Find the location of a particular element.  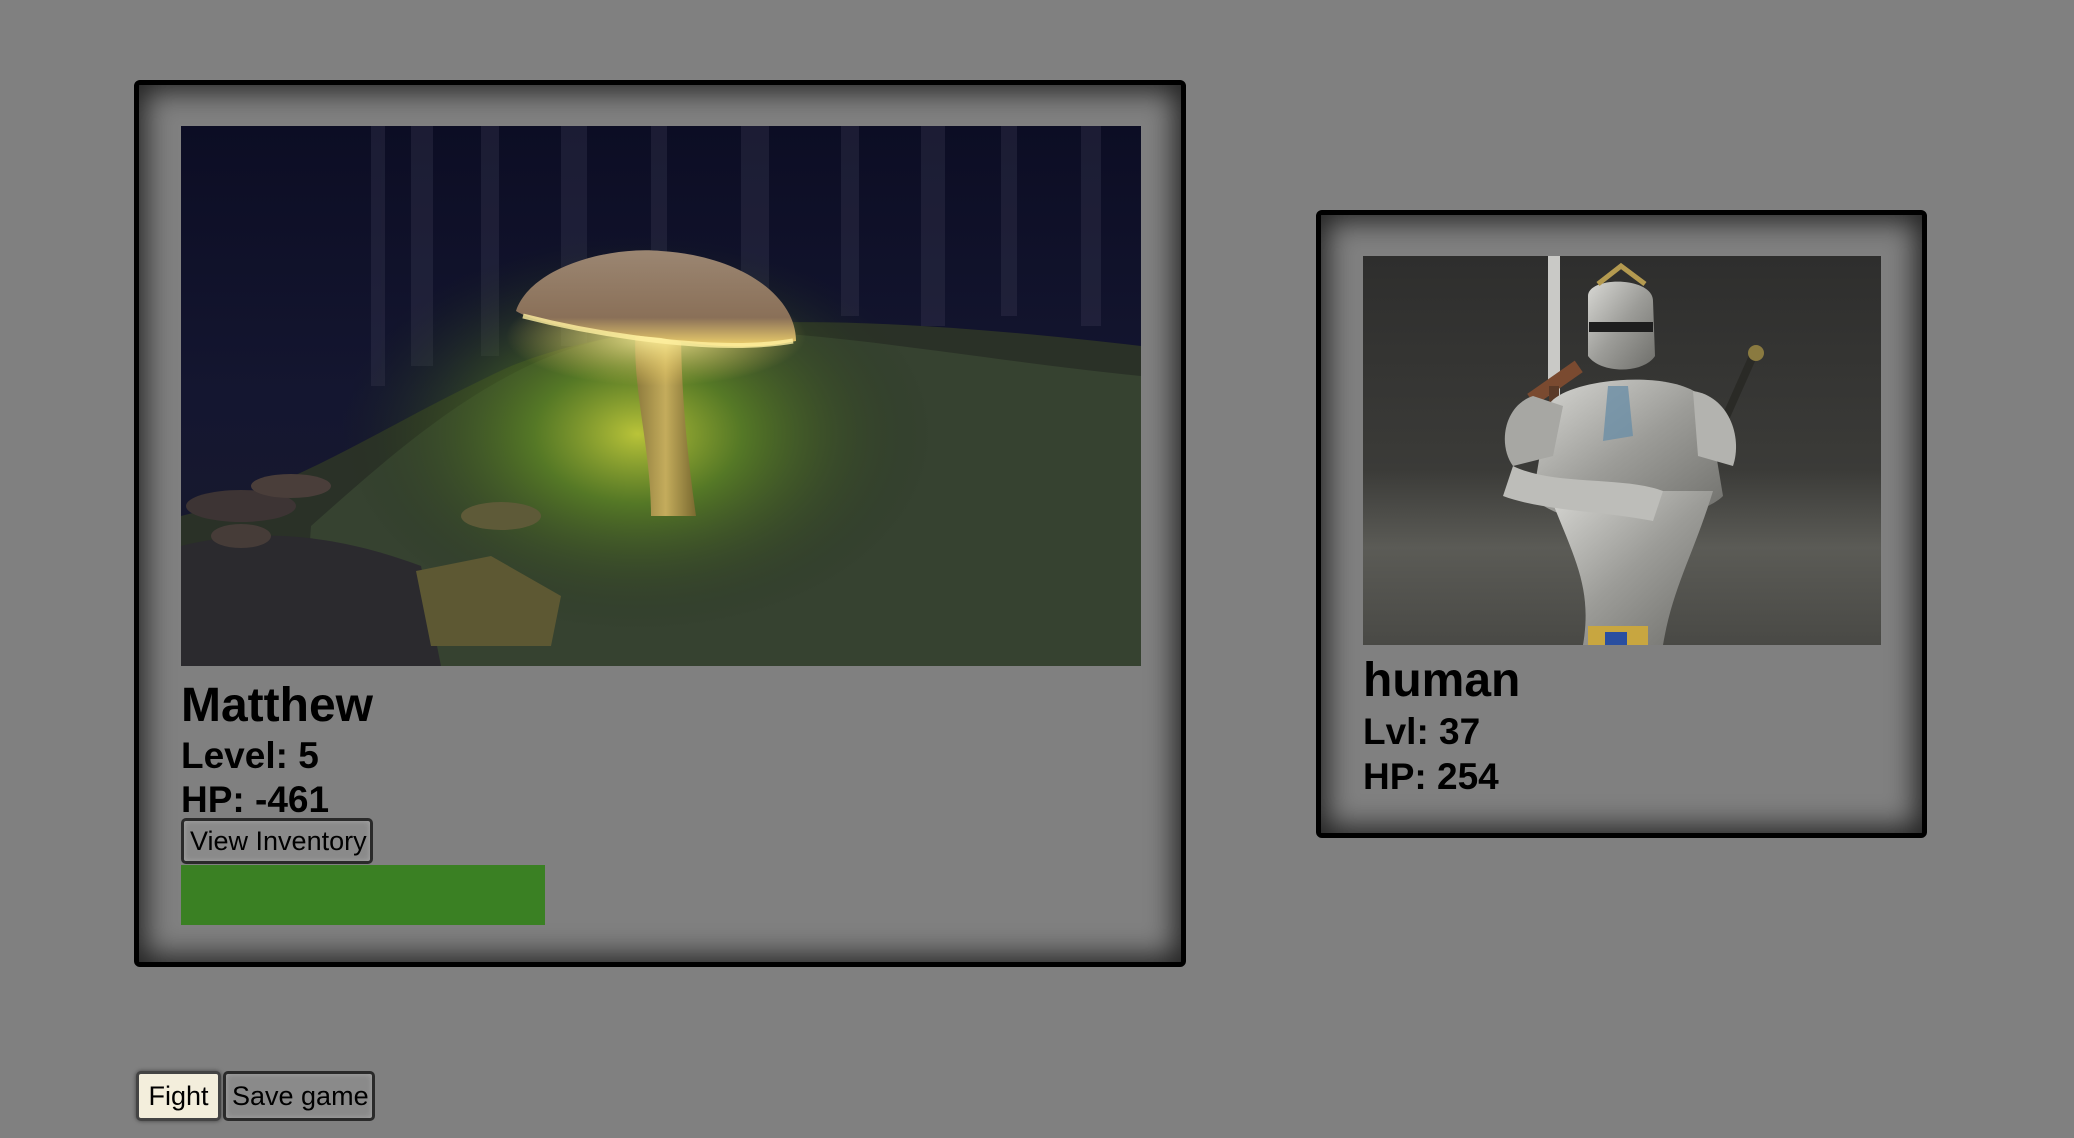

player-progress-bar-fill is located at coordinates (363, 895).